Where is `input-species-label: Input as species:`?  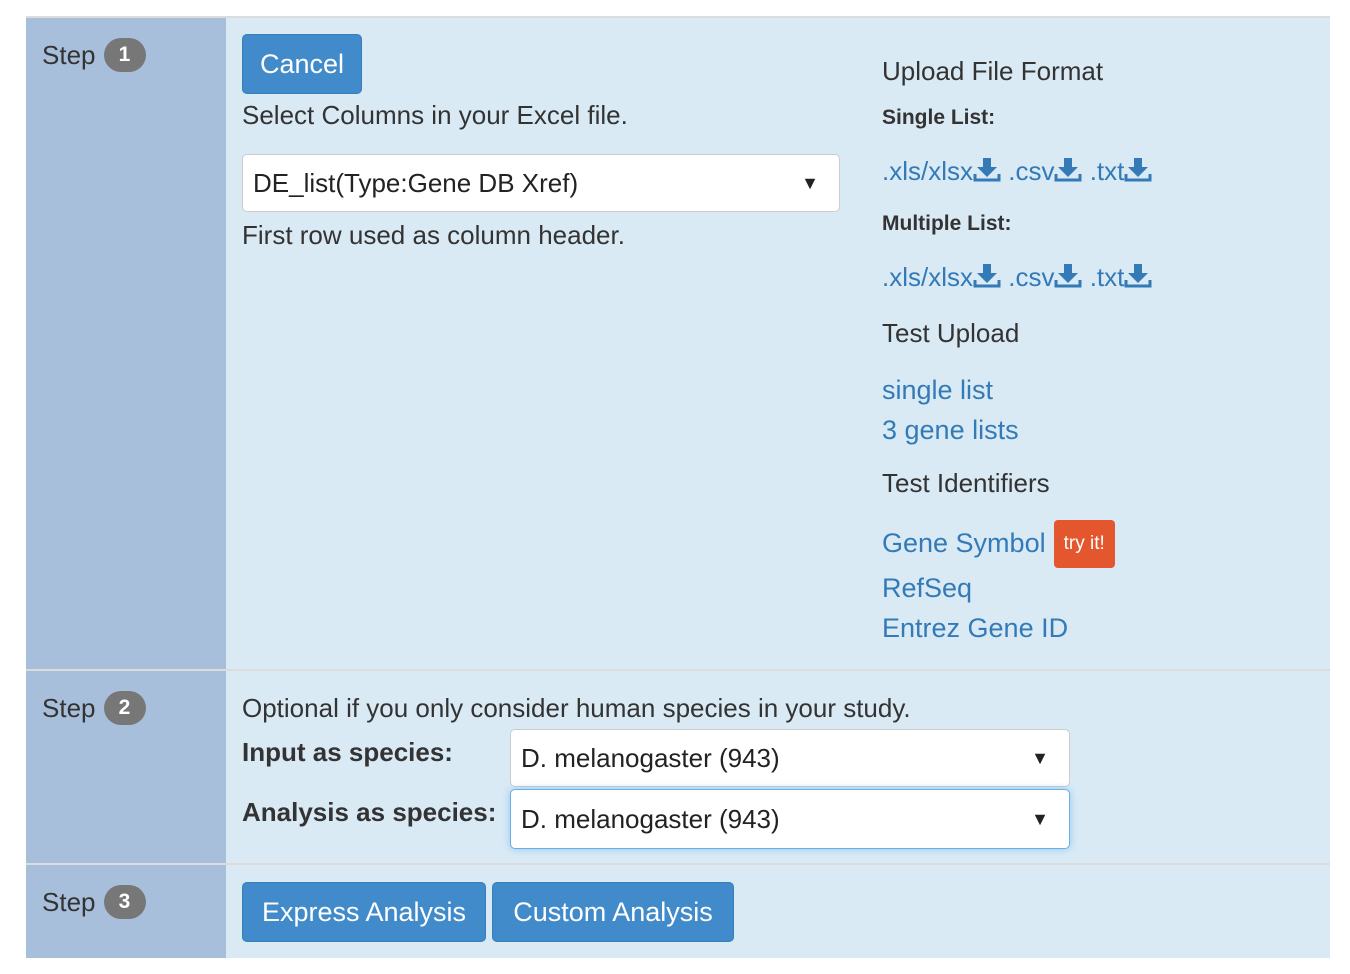 input-species-label: Input as species: is located at coordinates (347, 752).